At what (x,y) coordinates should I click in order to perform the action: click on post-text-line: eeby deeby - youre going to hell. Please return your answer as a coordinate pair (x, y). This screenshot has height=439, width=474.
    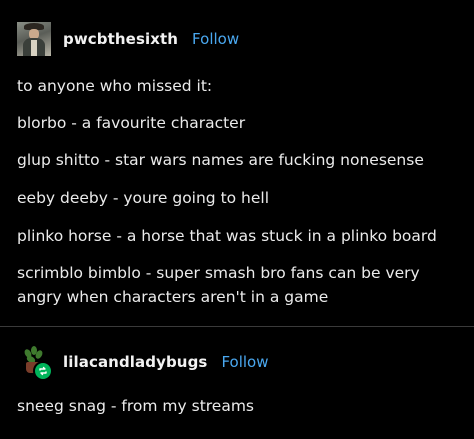
    Looking at the image, I should click on (143, 198).